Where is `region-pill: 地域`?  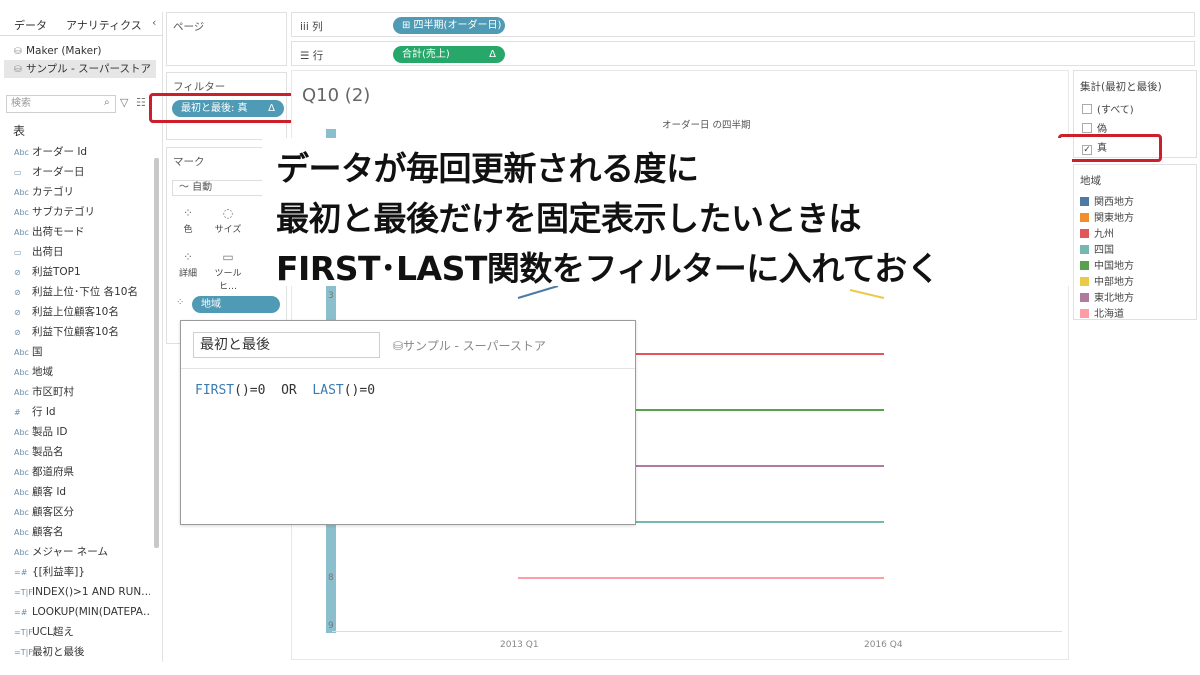
region-pill: 地域 is located at coordinates (236, 304).